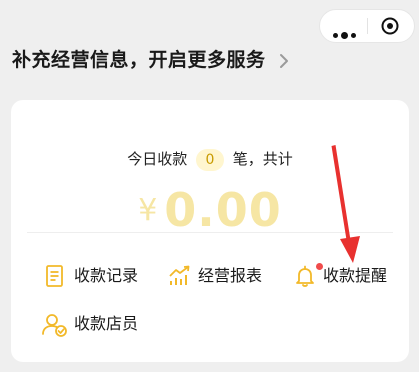  I want to click on amount-value: 0.00, so click(223, 210).